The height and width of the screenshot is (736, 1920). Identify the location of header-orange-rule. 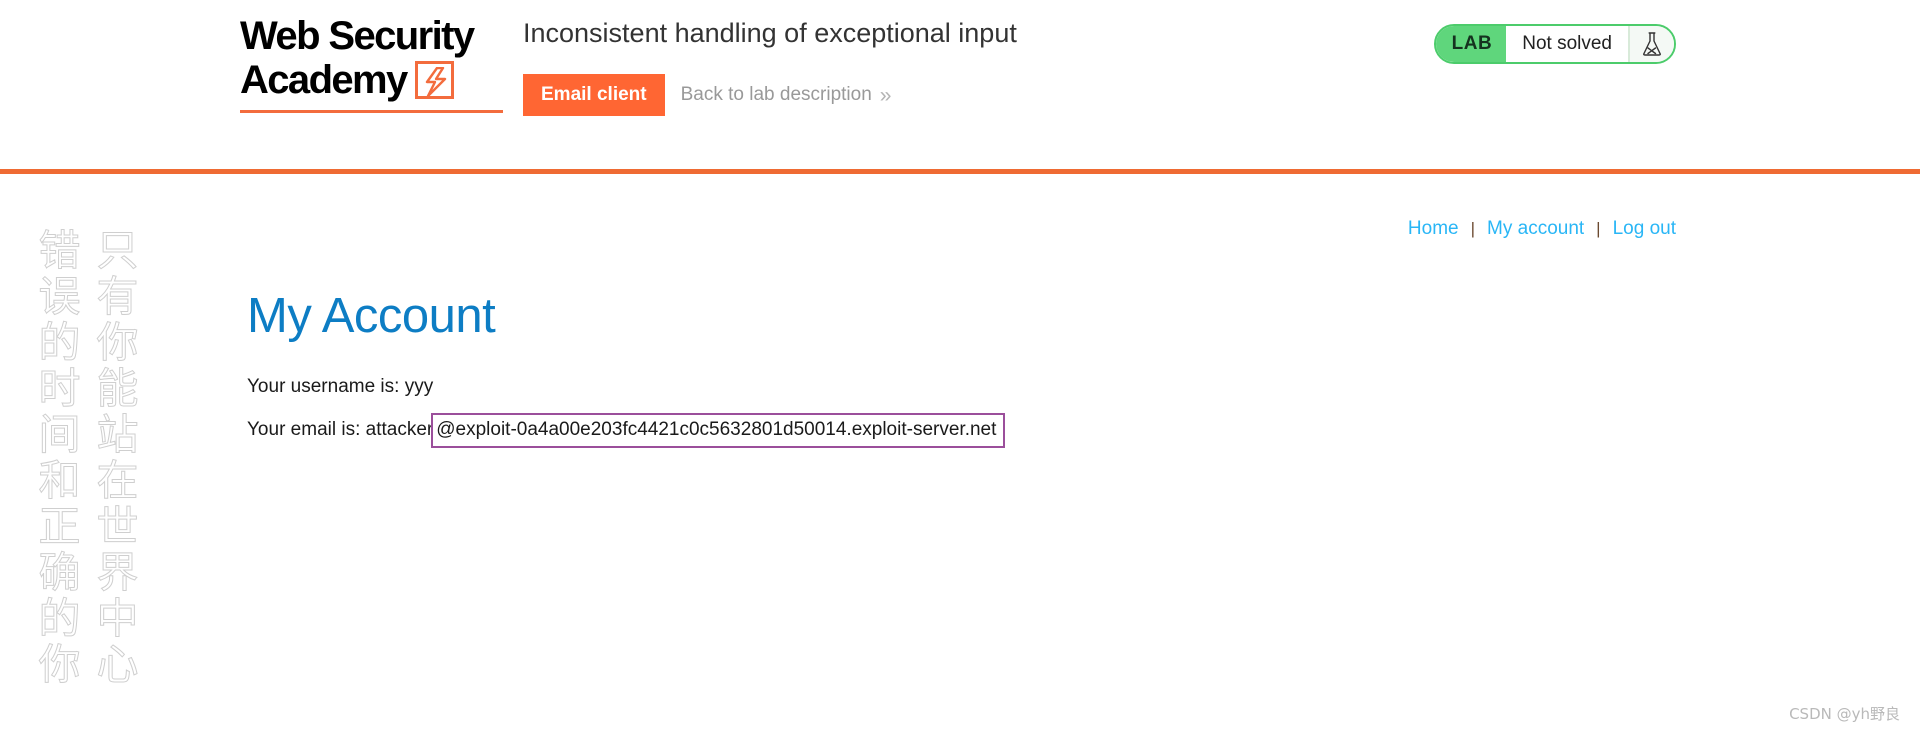
(960, 171).